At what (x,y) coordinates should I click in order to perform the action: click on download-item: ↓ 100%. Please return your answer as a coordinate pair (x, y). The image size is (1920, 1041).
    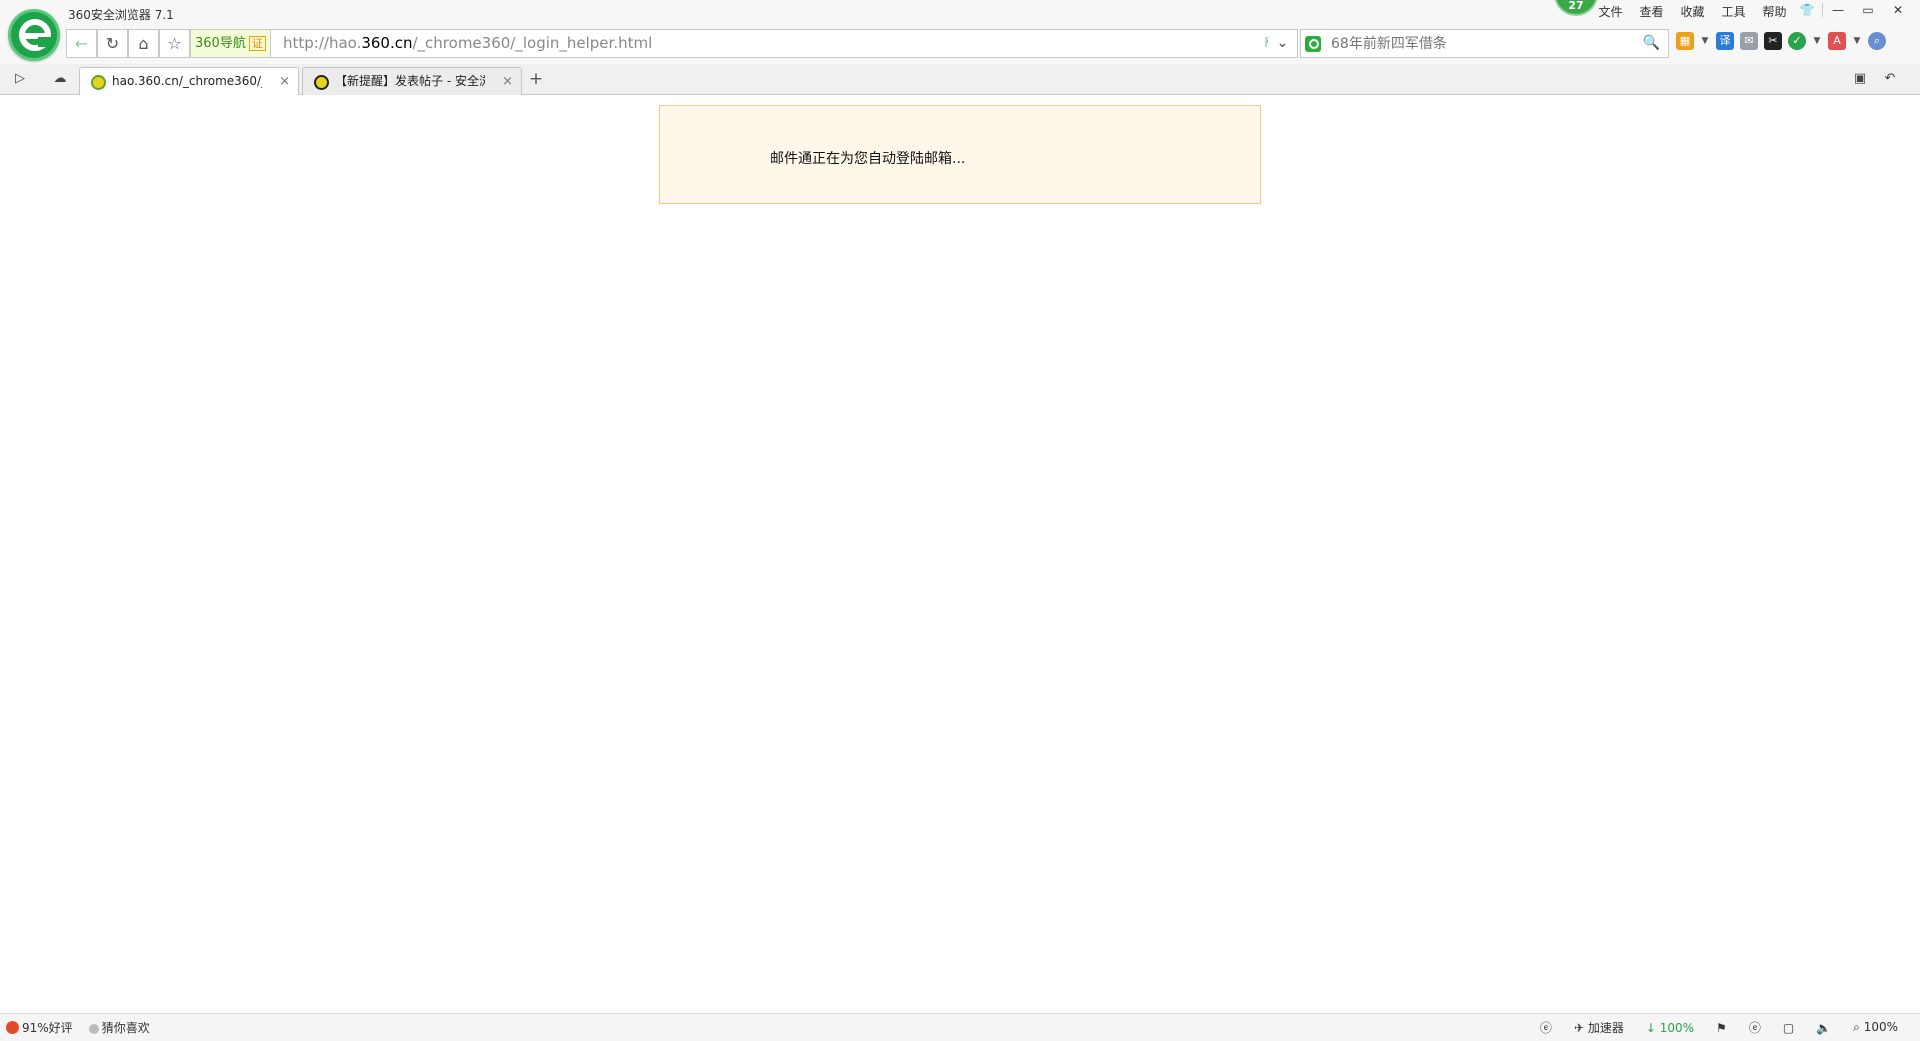
    Looking at the image, I should click on (1670, 1028).